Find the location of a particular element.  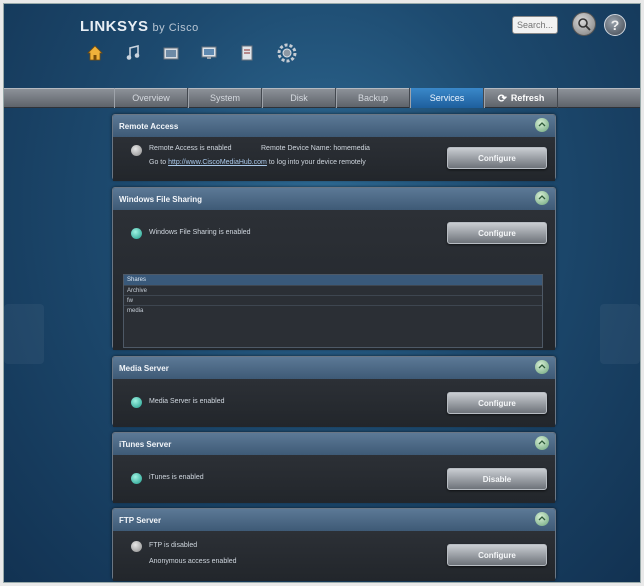

tab-label: System is located at coordinates (224, 98).